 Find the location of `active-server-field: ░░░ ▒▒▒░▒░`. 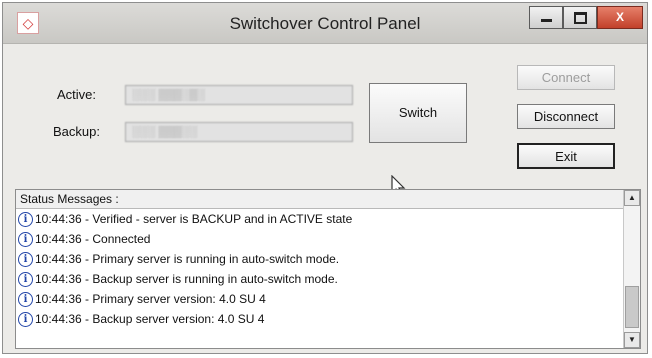

active-server-field: ░░░ ▒▒▒░▒░ is located at coordinates (239, 95).